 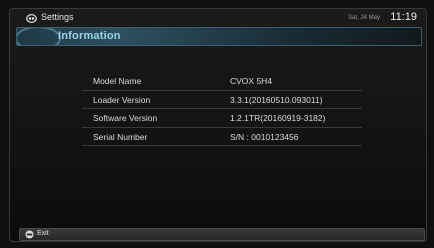 What do you see at coordinates (264, 136) in the screenshot?
I see `info-value: S/N : 0010123456` at bounding box center [264, 136].